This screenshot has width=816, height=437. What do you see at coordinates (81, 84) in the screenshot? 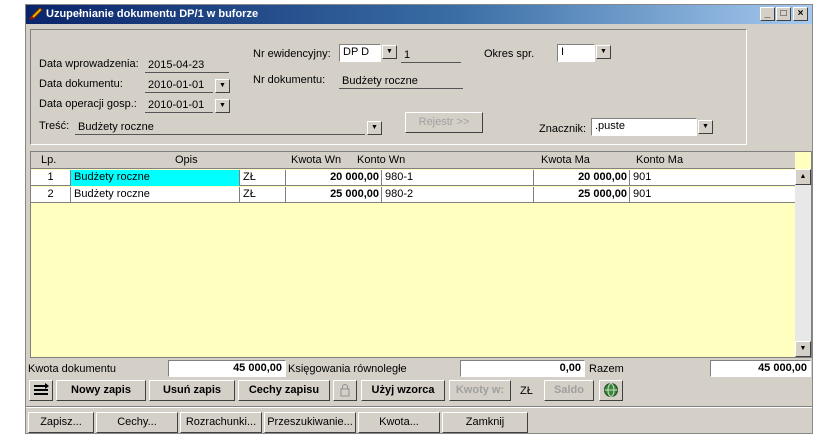
I see `data-dokumentu-label: Data dokumentu:` at bounding box center [81, 84].